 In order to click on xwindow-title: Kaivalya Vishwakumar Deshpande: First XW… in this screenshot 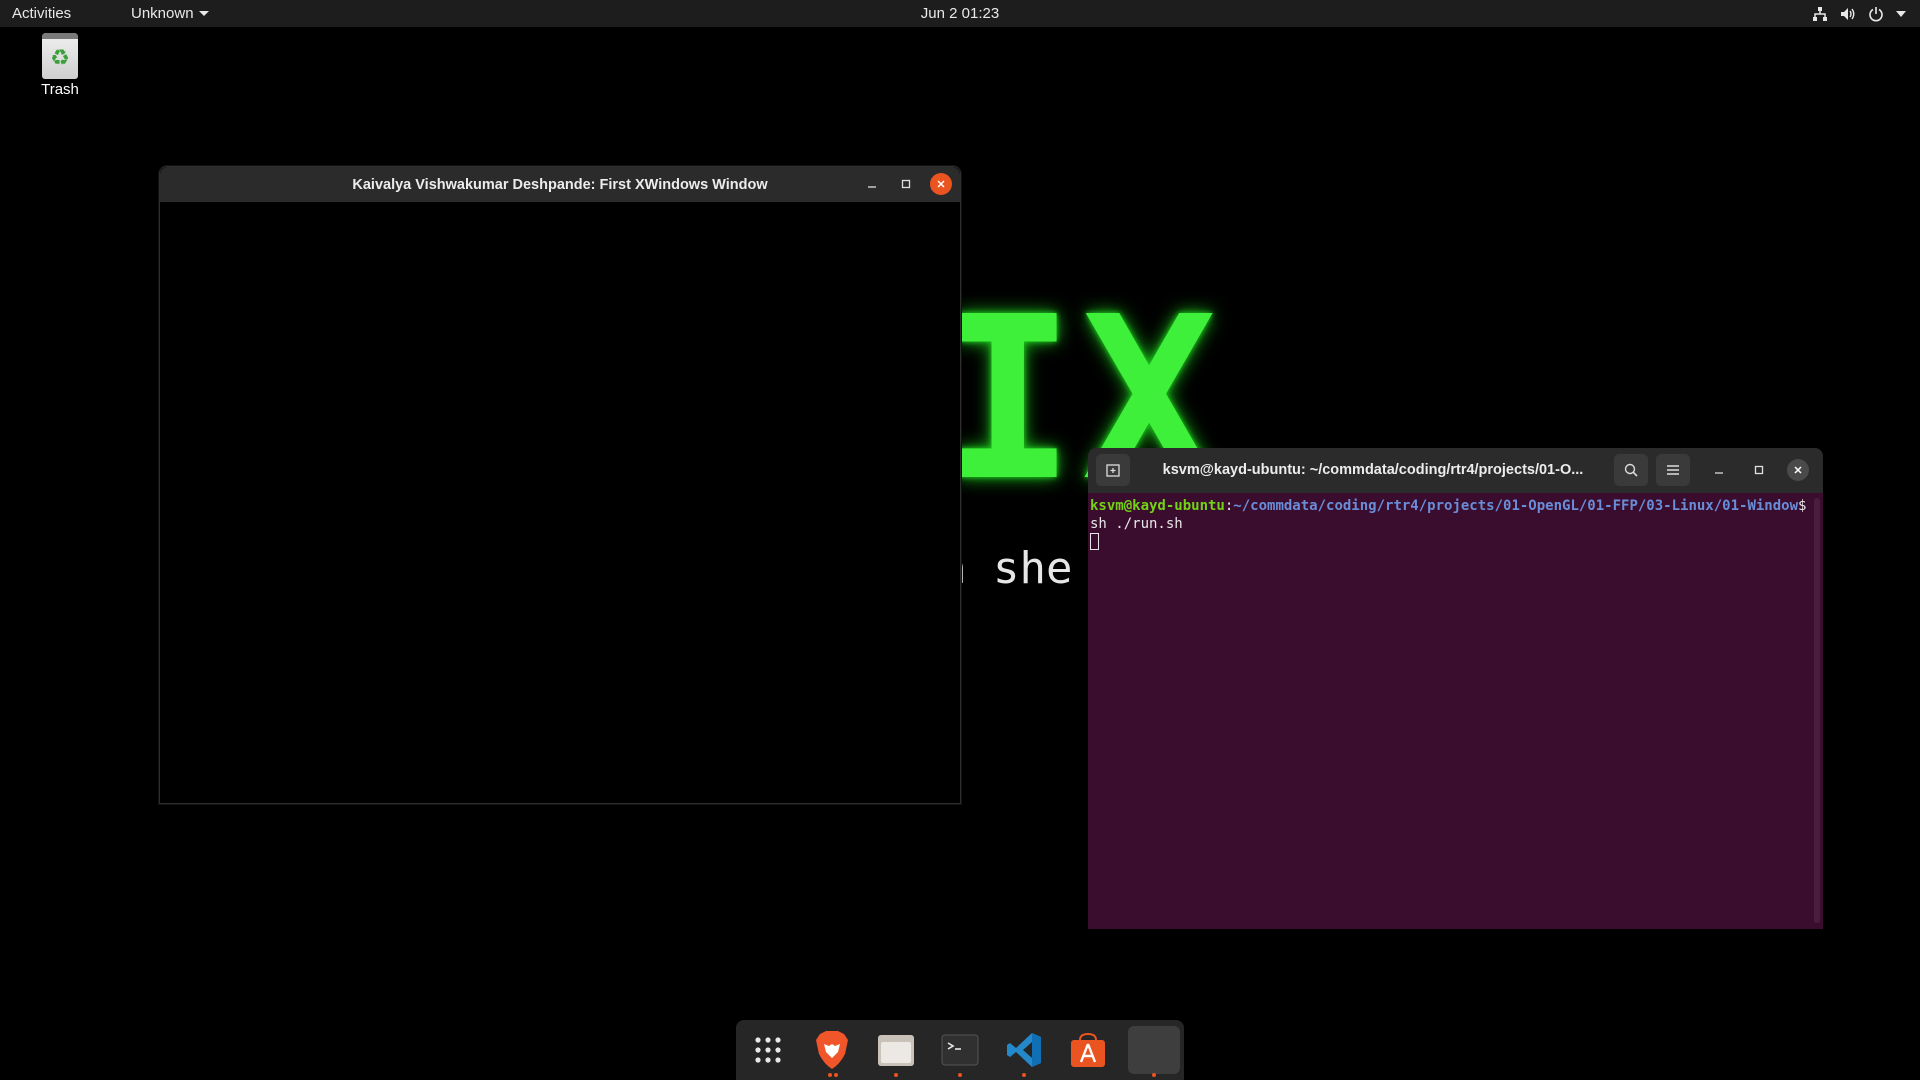, I will do `click(560, 185)`.